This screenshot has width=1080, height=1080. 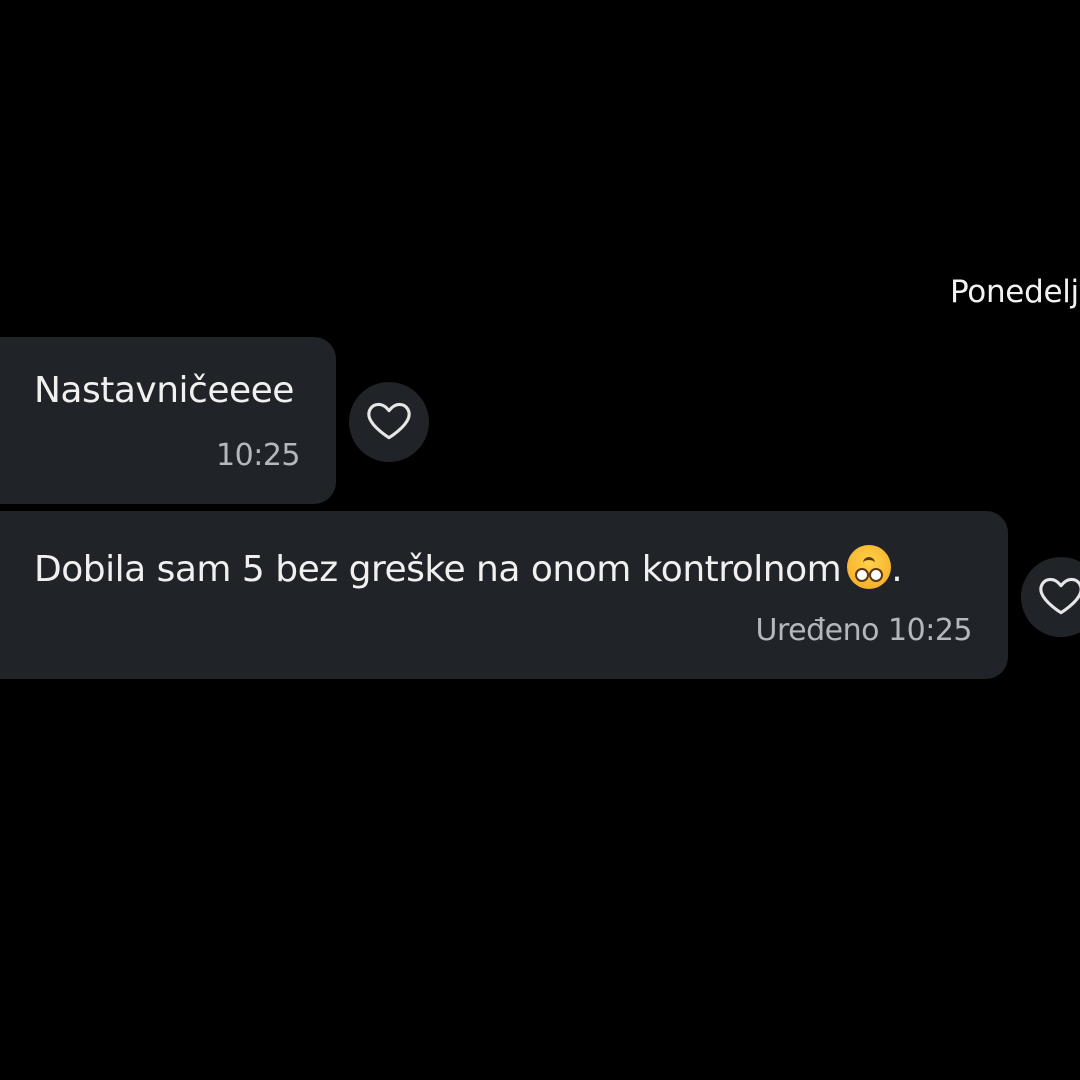 I want to click on upside-down-face-emoji, so click(x=869, y=567).